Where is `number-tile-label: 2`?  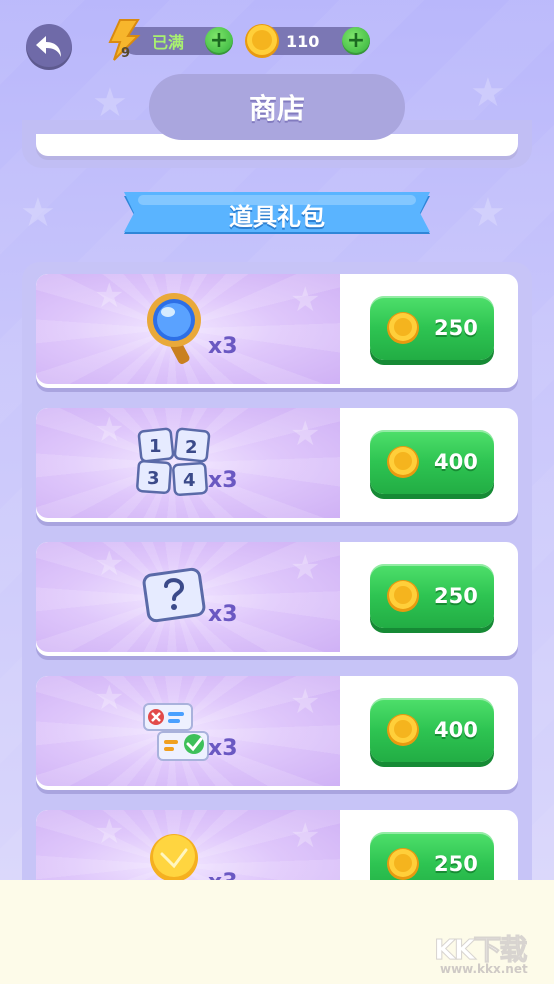
number-tile-label: 2 is located at coordinates (191, 447).